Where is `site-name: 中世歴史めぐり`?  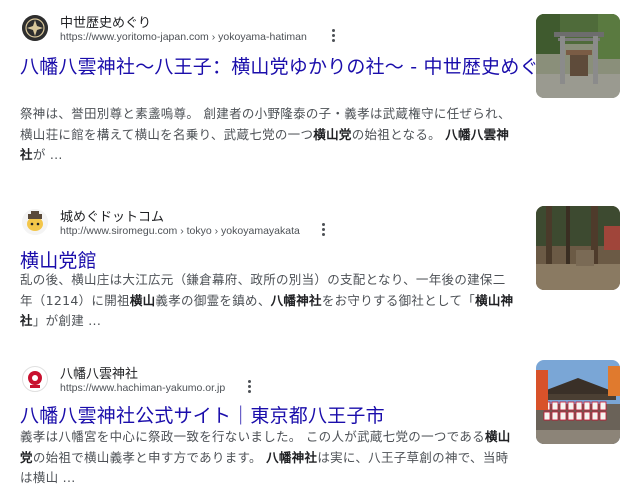 site-name: 中世歴史めぐり is located at coordinates (106, 23).